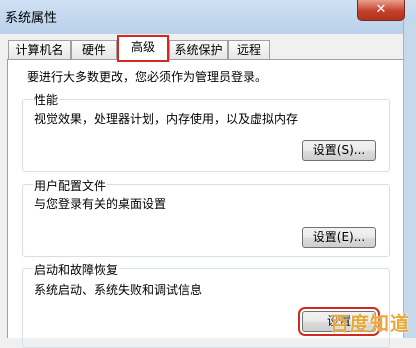  I want to click on window-title: 系统属性, so click(31, 18).